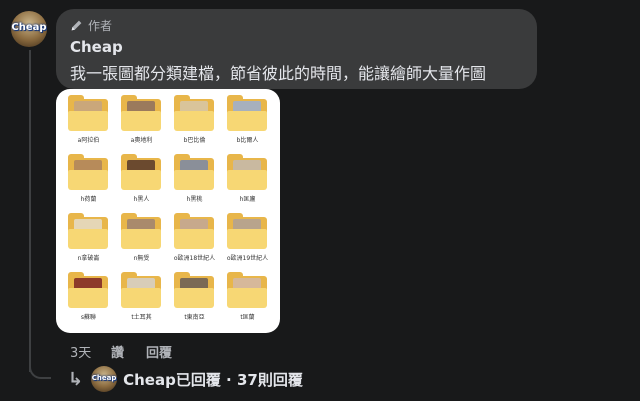 The height and width of the screenshot is (401, 640). I want to click on folder-label: a奧地利, so click(141, 140).